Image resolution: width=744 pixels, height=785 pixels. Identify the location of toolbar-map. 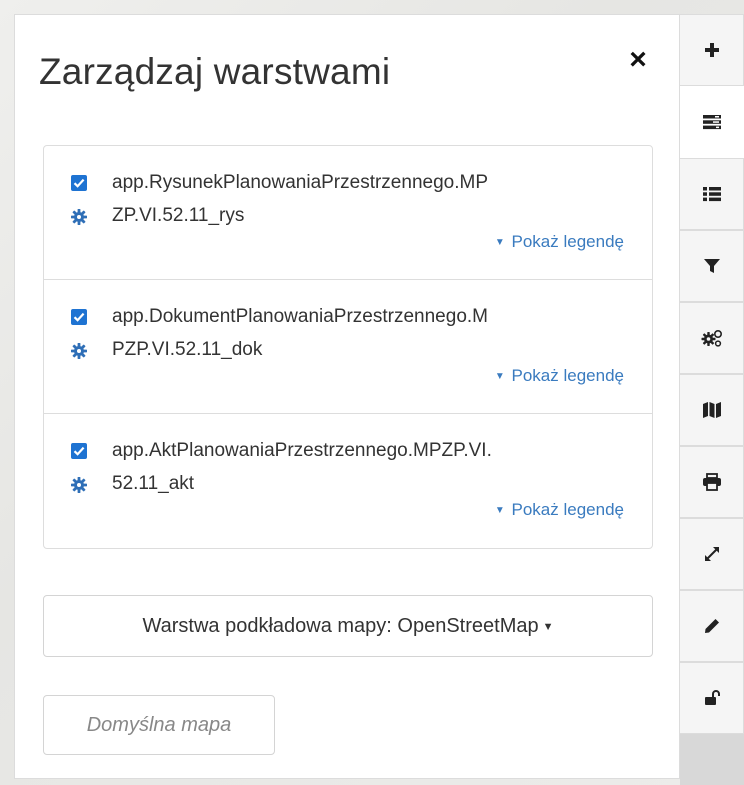
(712, 410).